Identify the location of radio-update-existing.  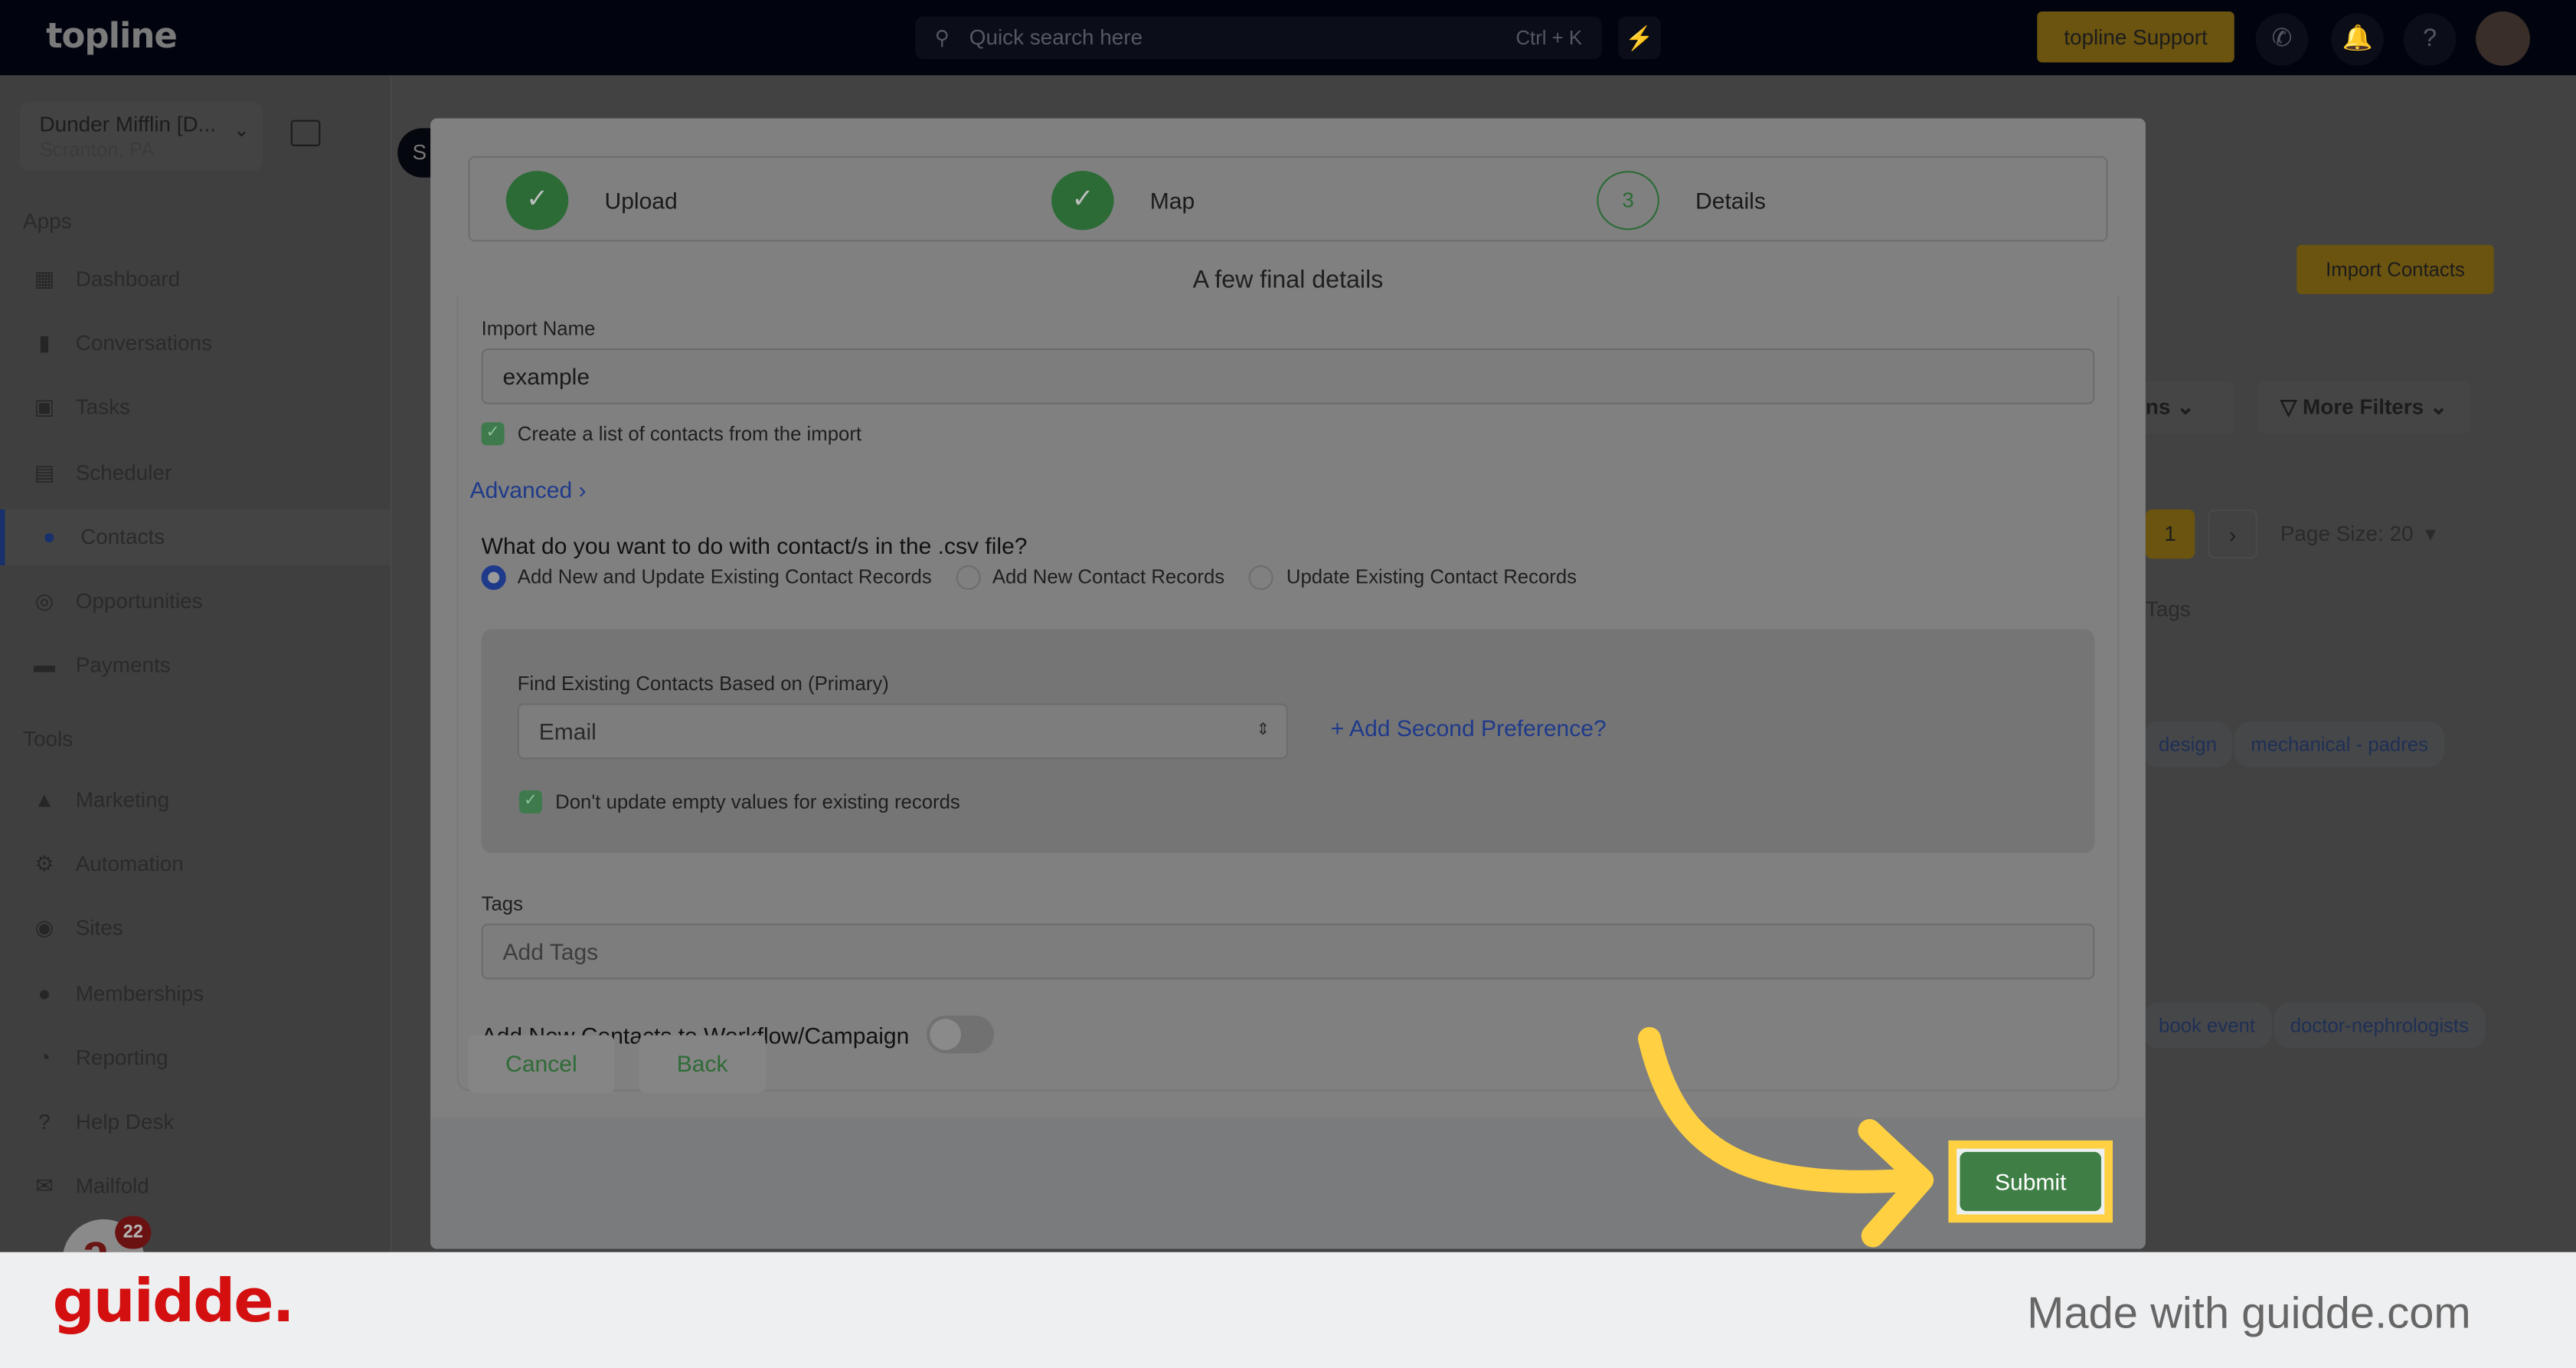
(1260, 578).